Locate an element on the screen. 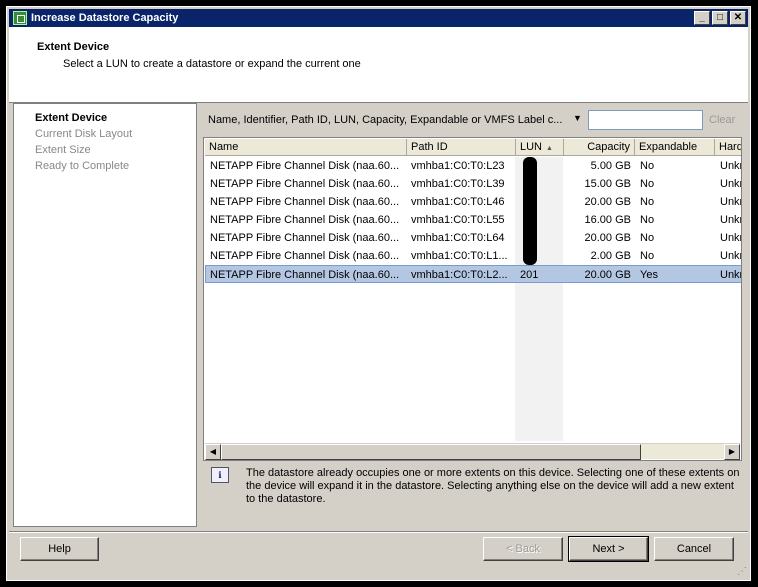  button-separator is located at coordinates (378, 532).